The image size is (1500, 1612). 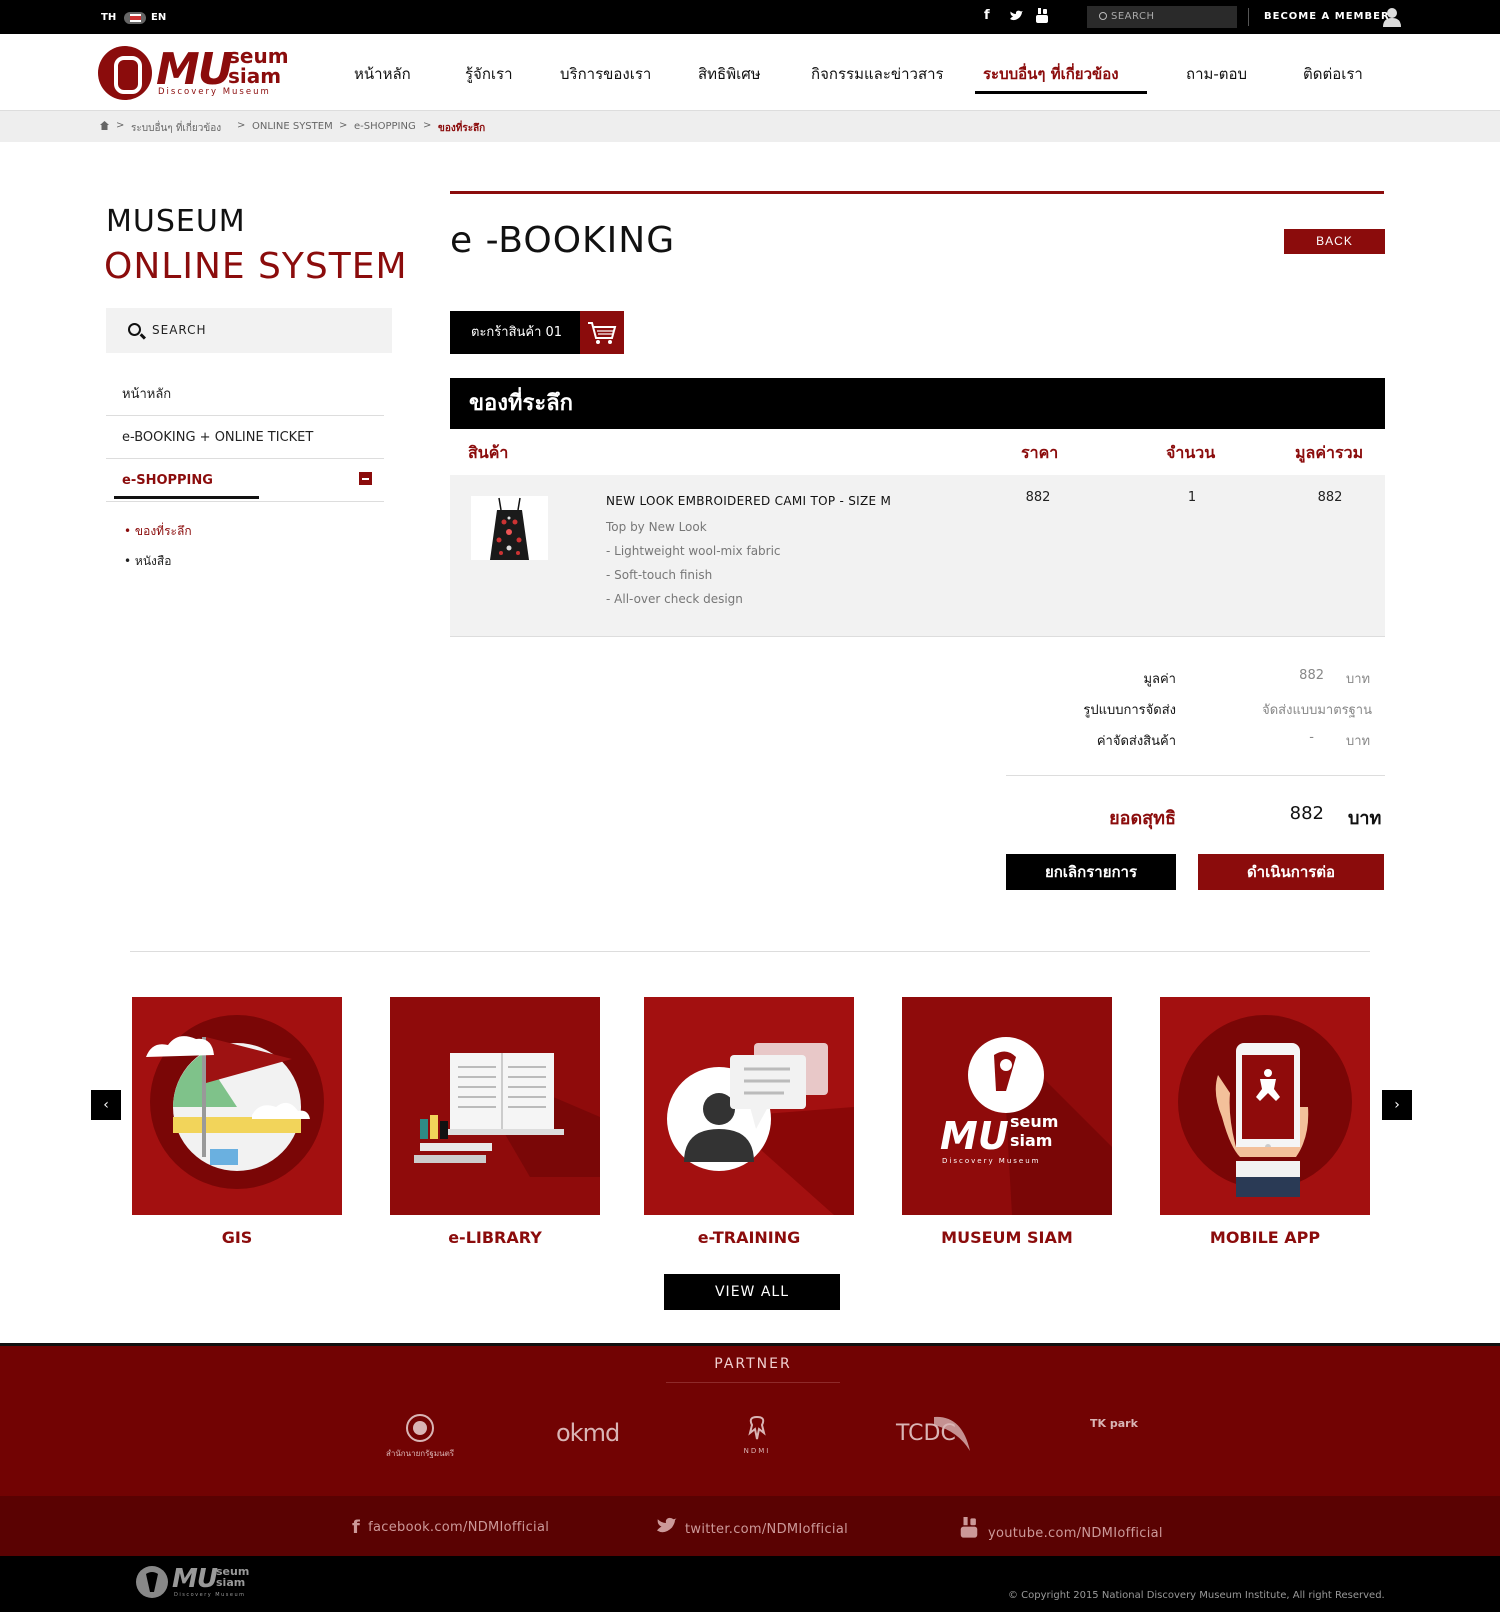 I want to click on nav-privileges: สิทธิพิเศษ, so click(x=729, y=74).